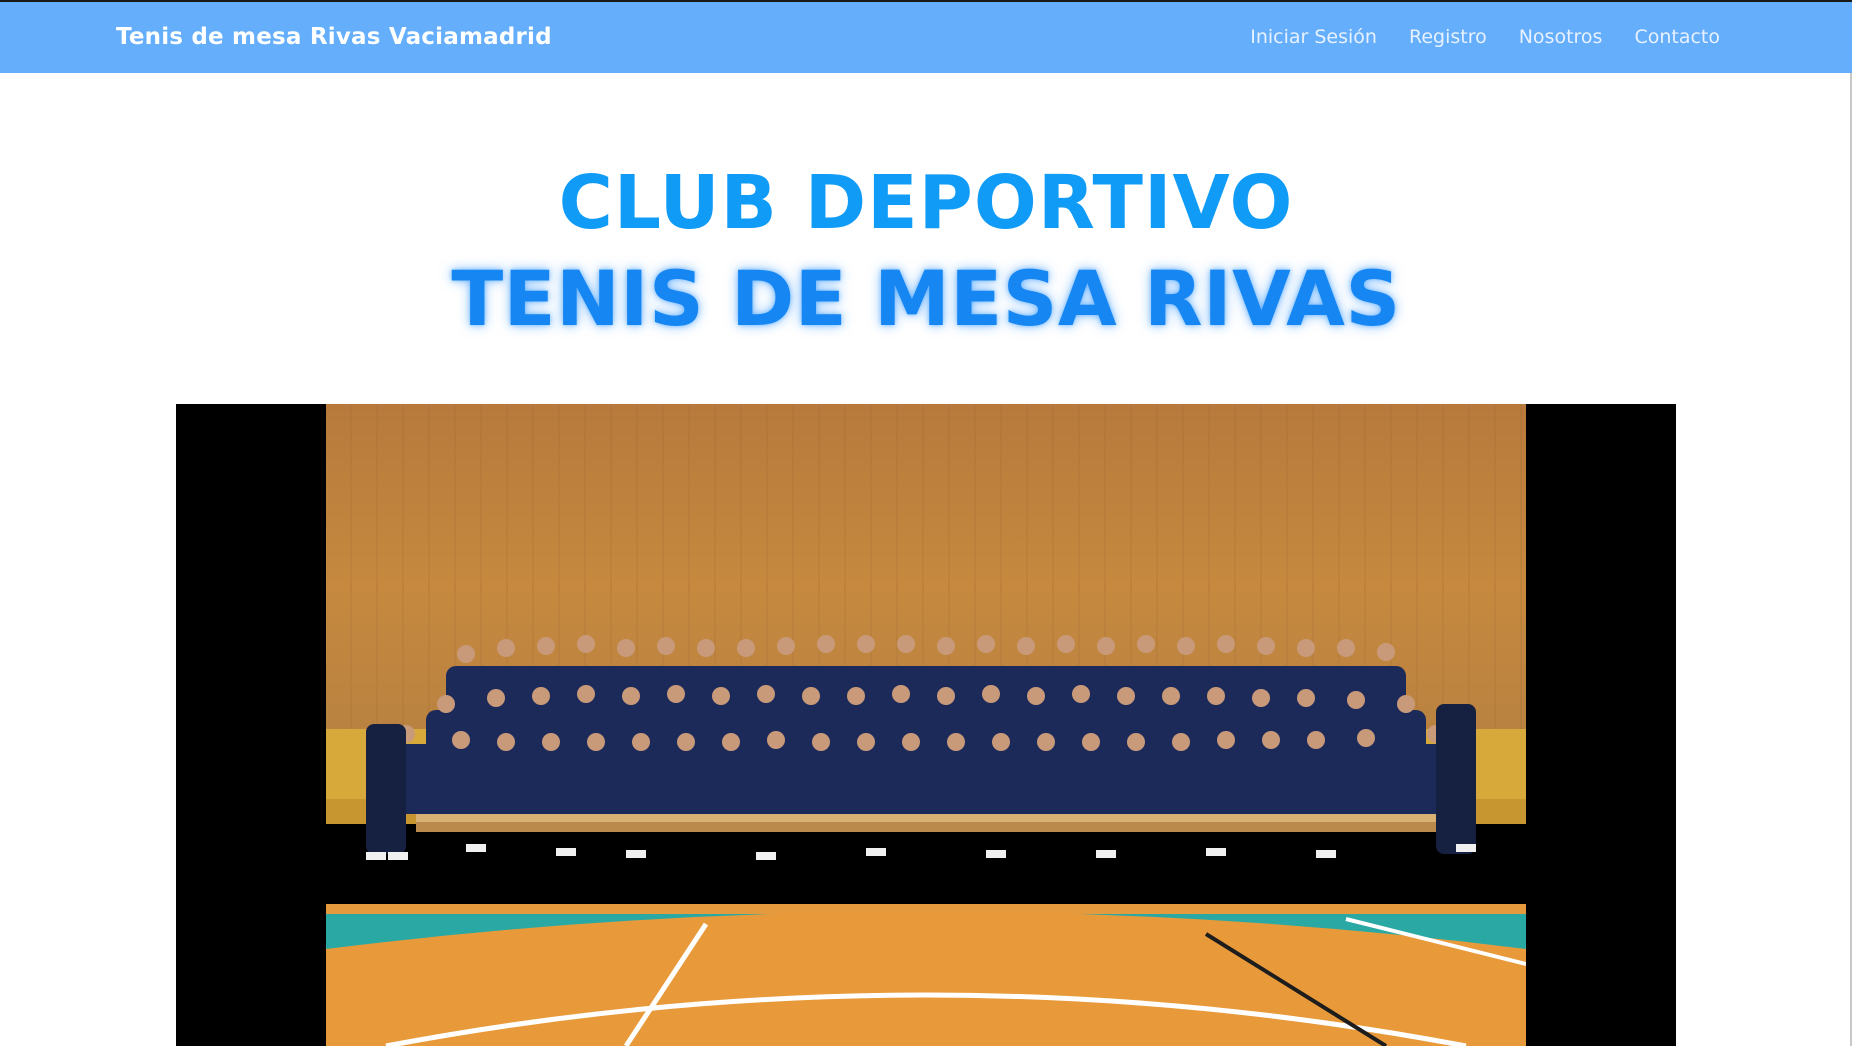  Describe the element at coordinates (1677, 37) in the screenshot. I see `nav-link-contact: Contacto` at that location.